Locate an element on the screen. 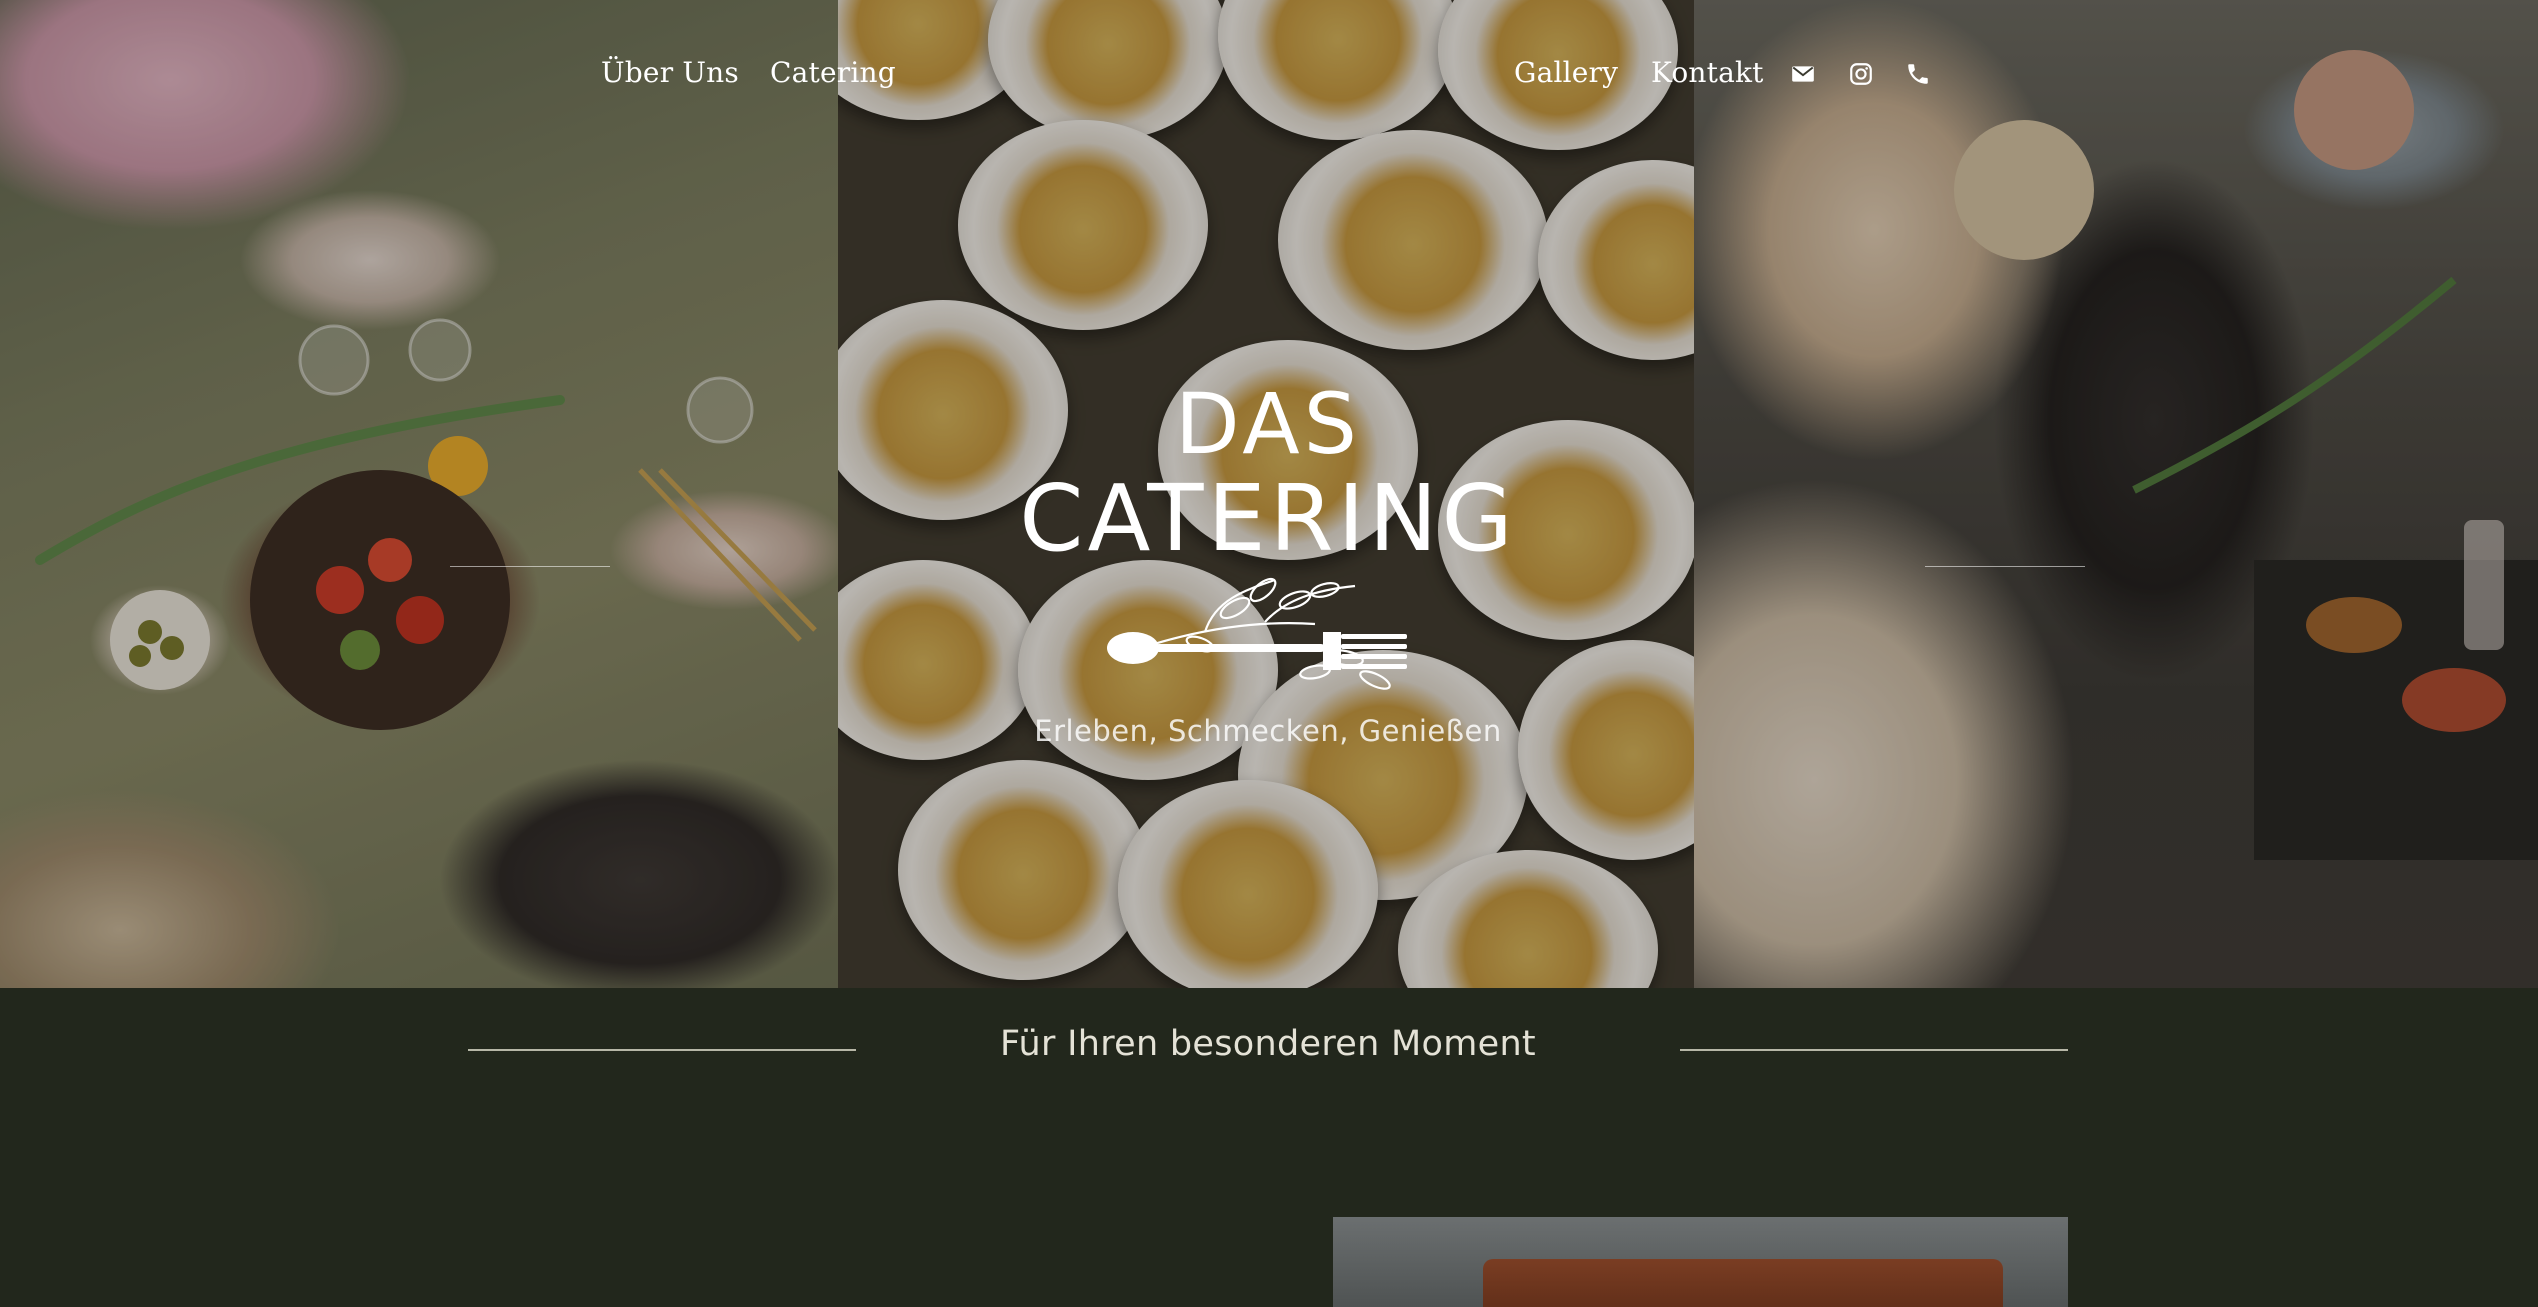 This screenshot has width=2538, height=1307. preview-image-detail is located at coordinates (1743, 1283).